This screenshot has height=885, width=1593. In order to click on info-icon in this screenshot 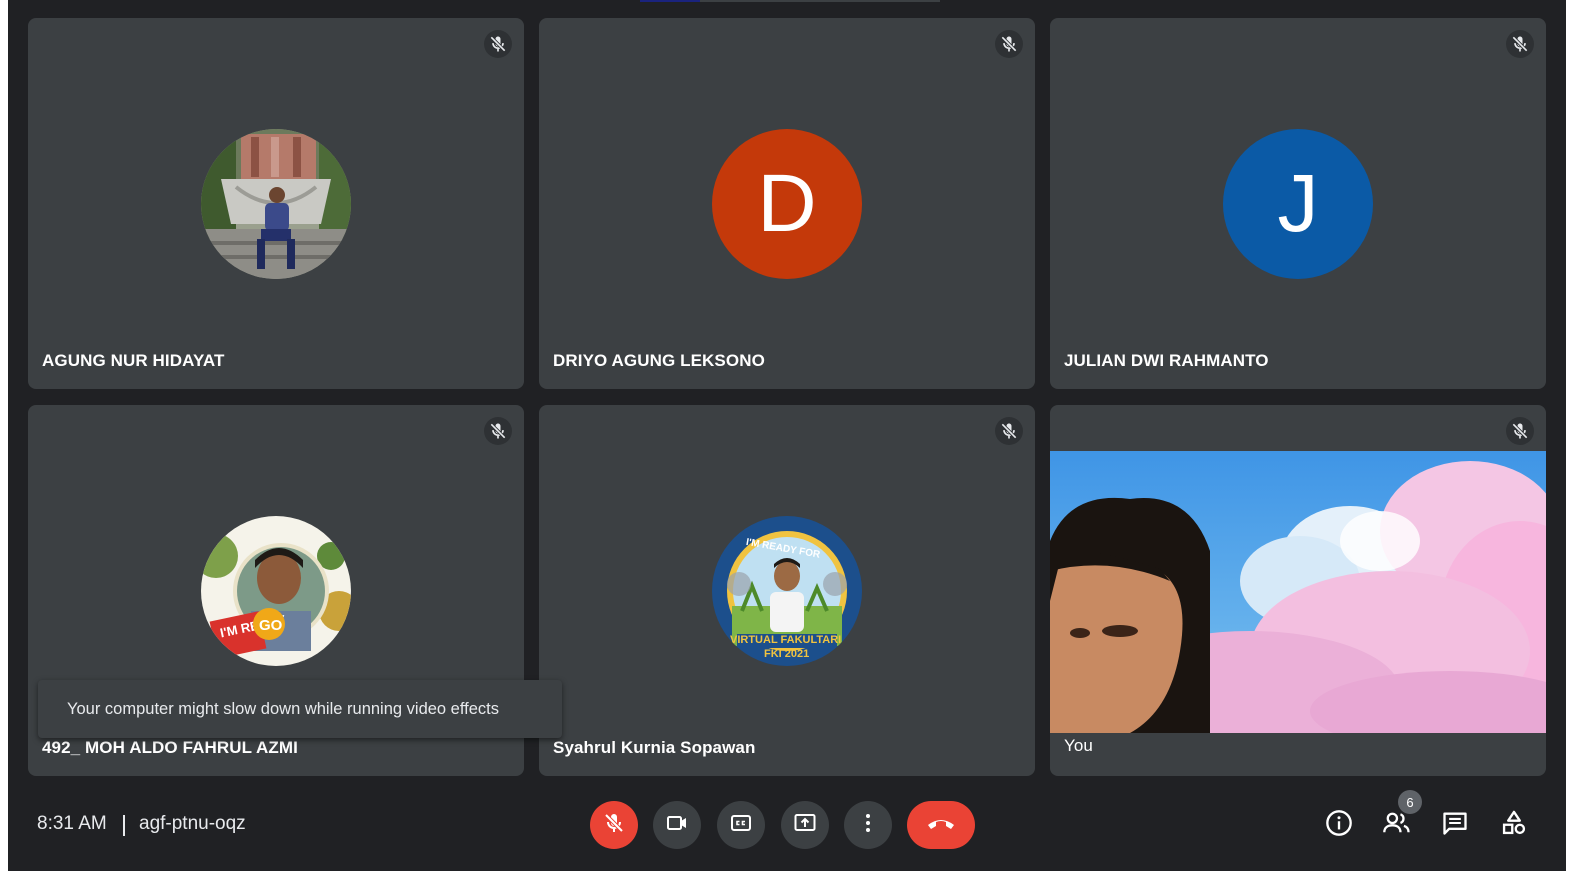, I will do `click(1339, 825)`.